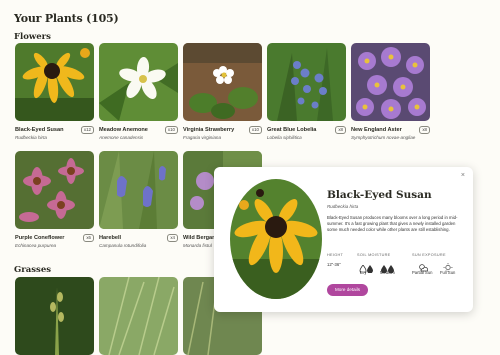  I want to click on plant-card: Black-Eyed Susan x12 Rudbeckia hirta, so click(54, 91).